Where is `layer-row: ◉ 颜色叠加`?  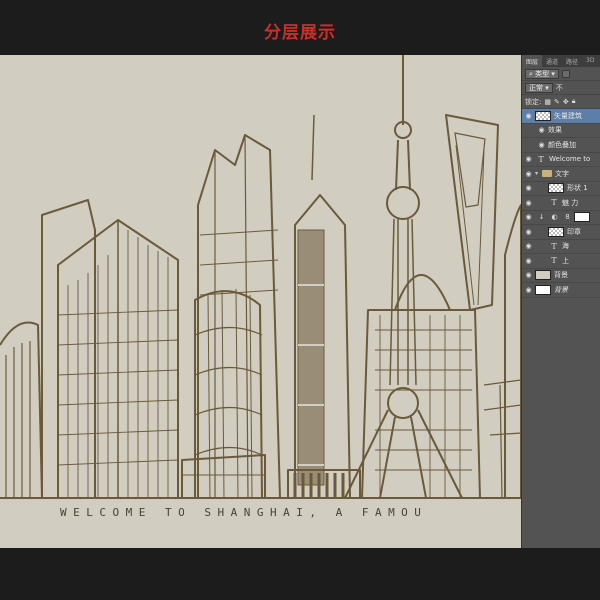 layer-row: ◉ 颜色叠加 is located at coordinates (561, 145).